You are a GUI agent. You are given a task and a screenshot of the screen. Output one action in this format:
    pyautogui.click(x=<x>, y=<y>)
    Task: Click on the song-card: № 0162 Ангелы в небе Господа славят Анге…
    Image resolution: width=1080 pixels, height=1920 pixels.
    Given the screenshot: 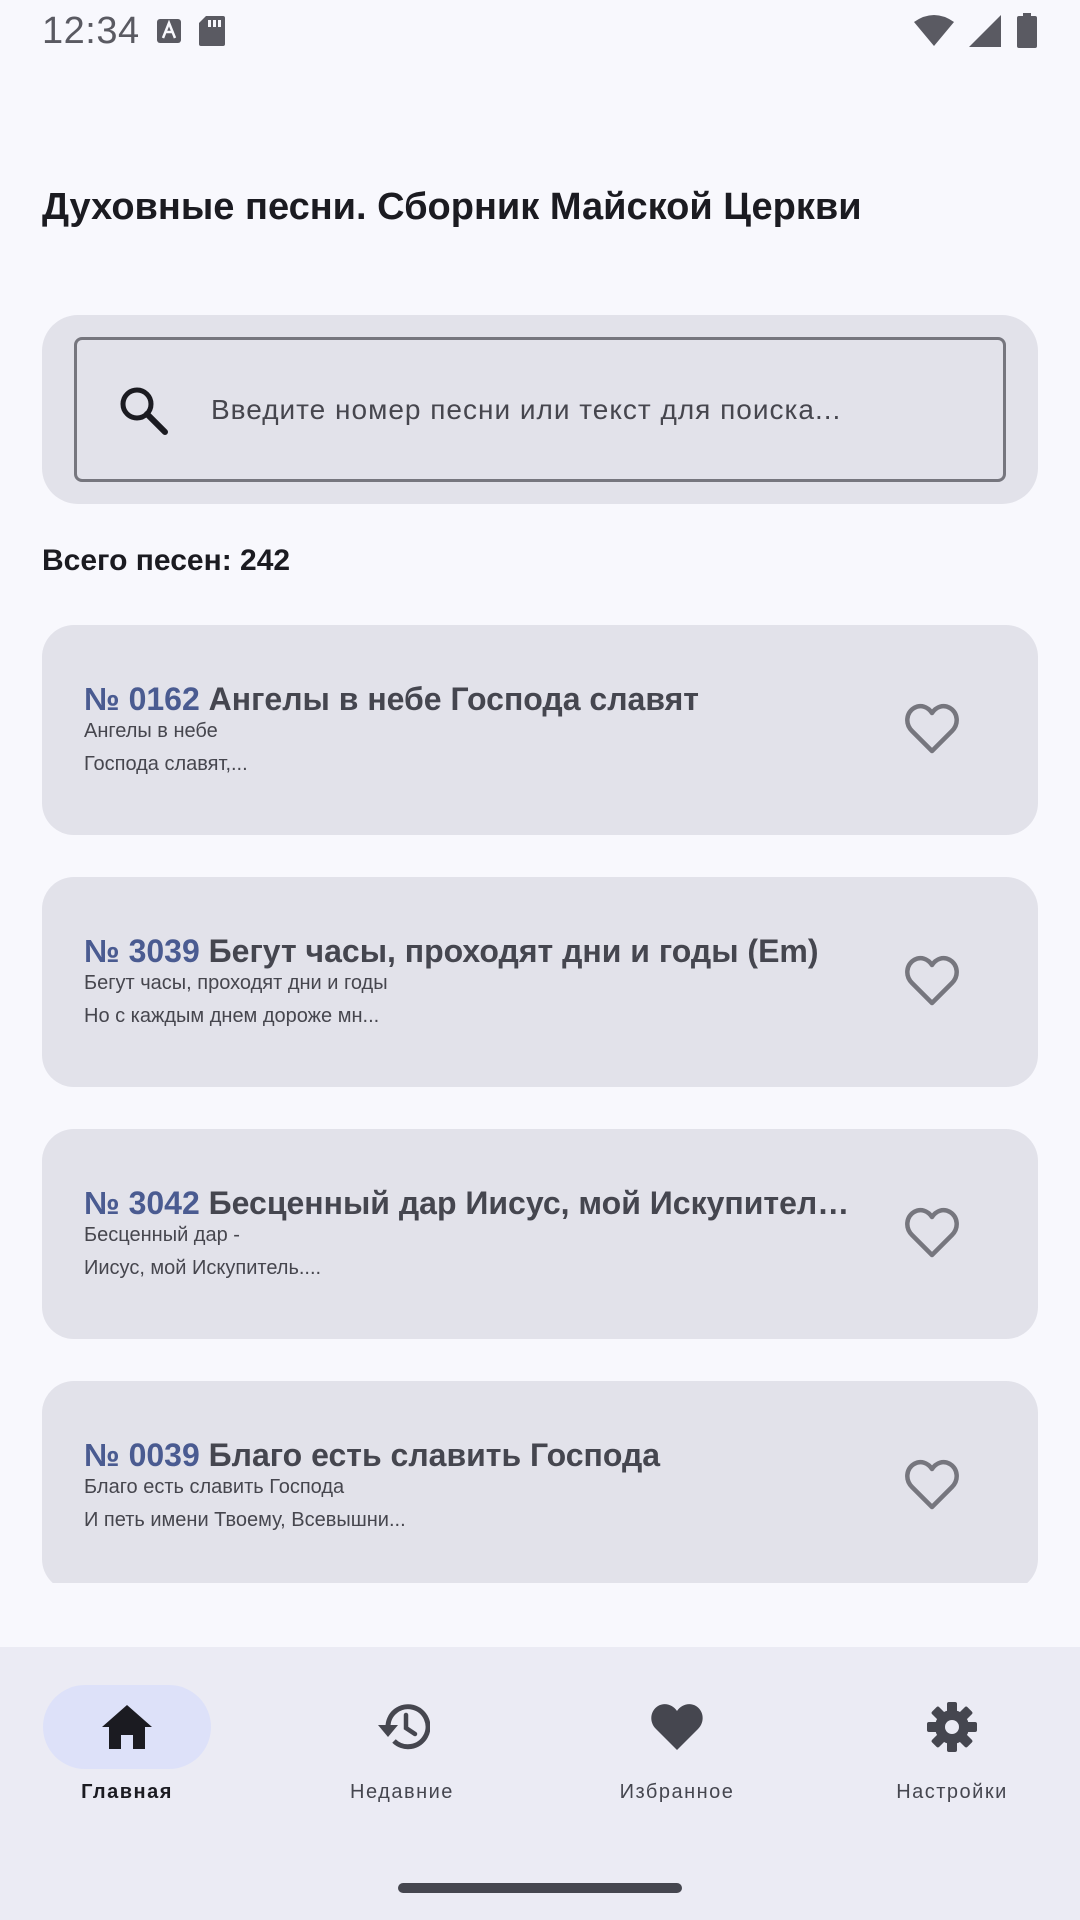 What is the action you would take?
    pyautogui.click(x=540, y=730)
    